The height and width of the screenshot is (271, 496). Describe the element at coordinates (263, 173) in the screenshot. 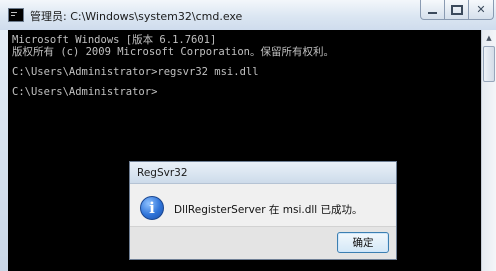

I see `dialog-titlebar: RegSvr32` at that location.